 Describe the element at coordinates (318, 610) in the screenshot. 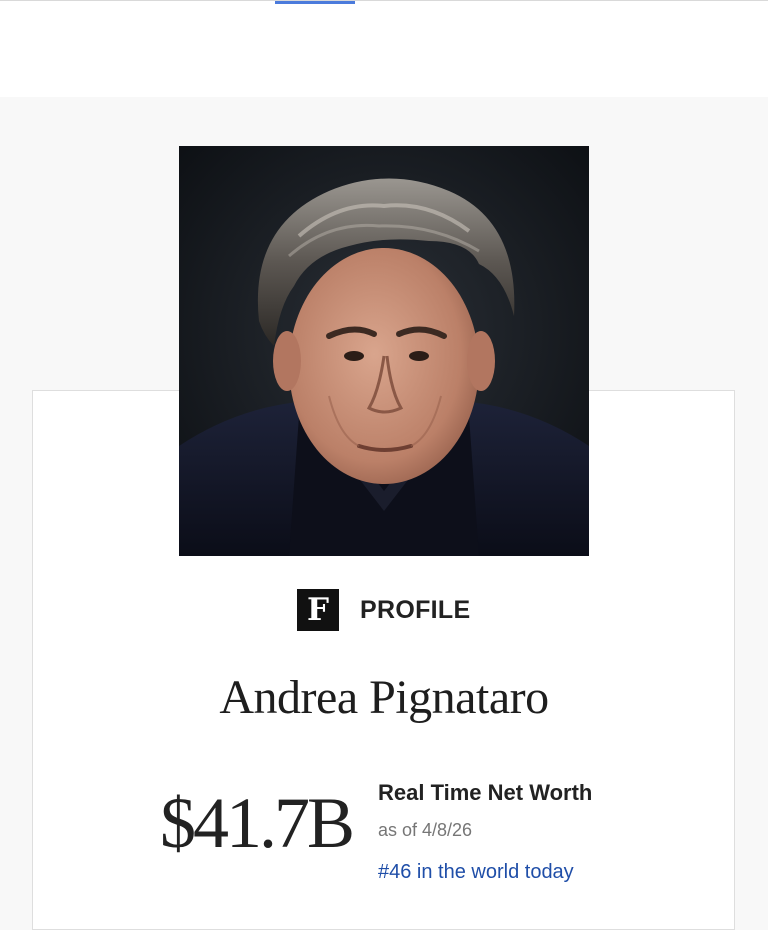

I see `forbes-f-logo: F` at that location.